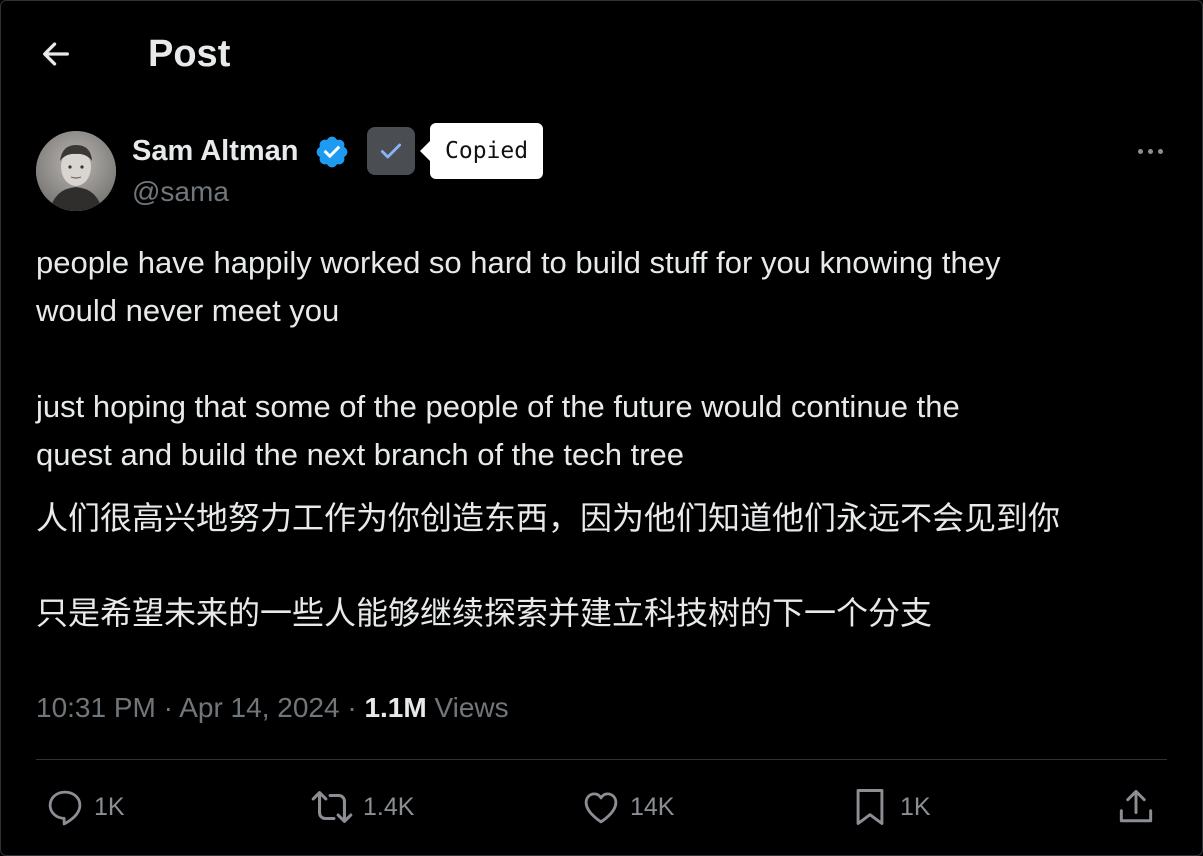  What do you see at coordinates (332, 807) in the screenshot?
I see `repost-icon` at bounding box center [332, 807].